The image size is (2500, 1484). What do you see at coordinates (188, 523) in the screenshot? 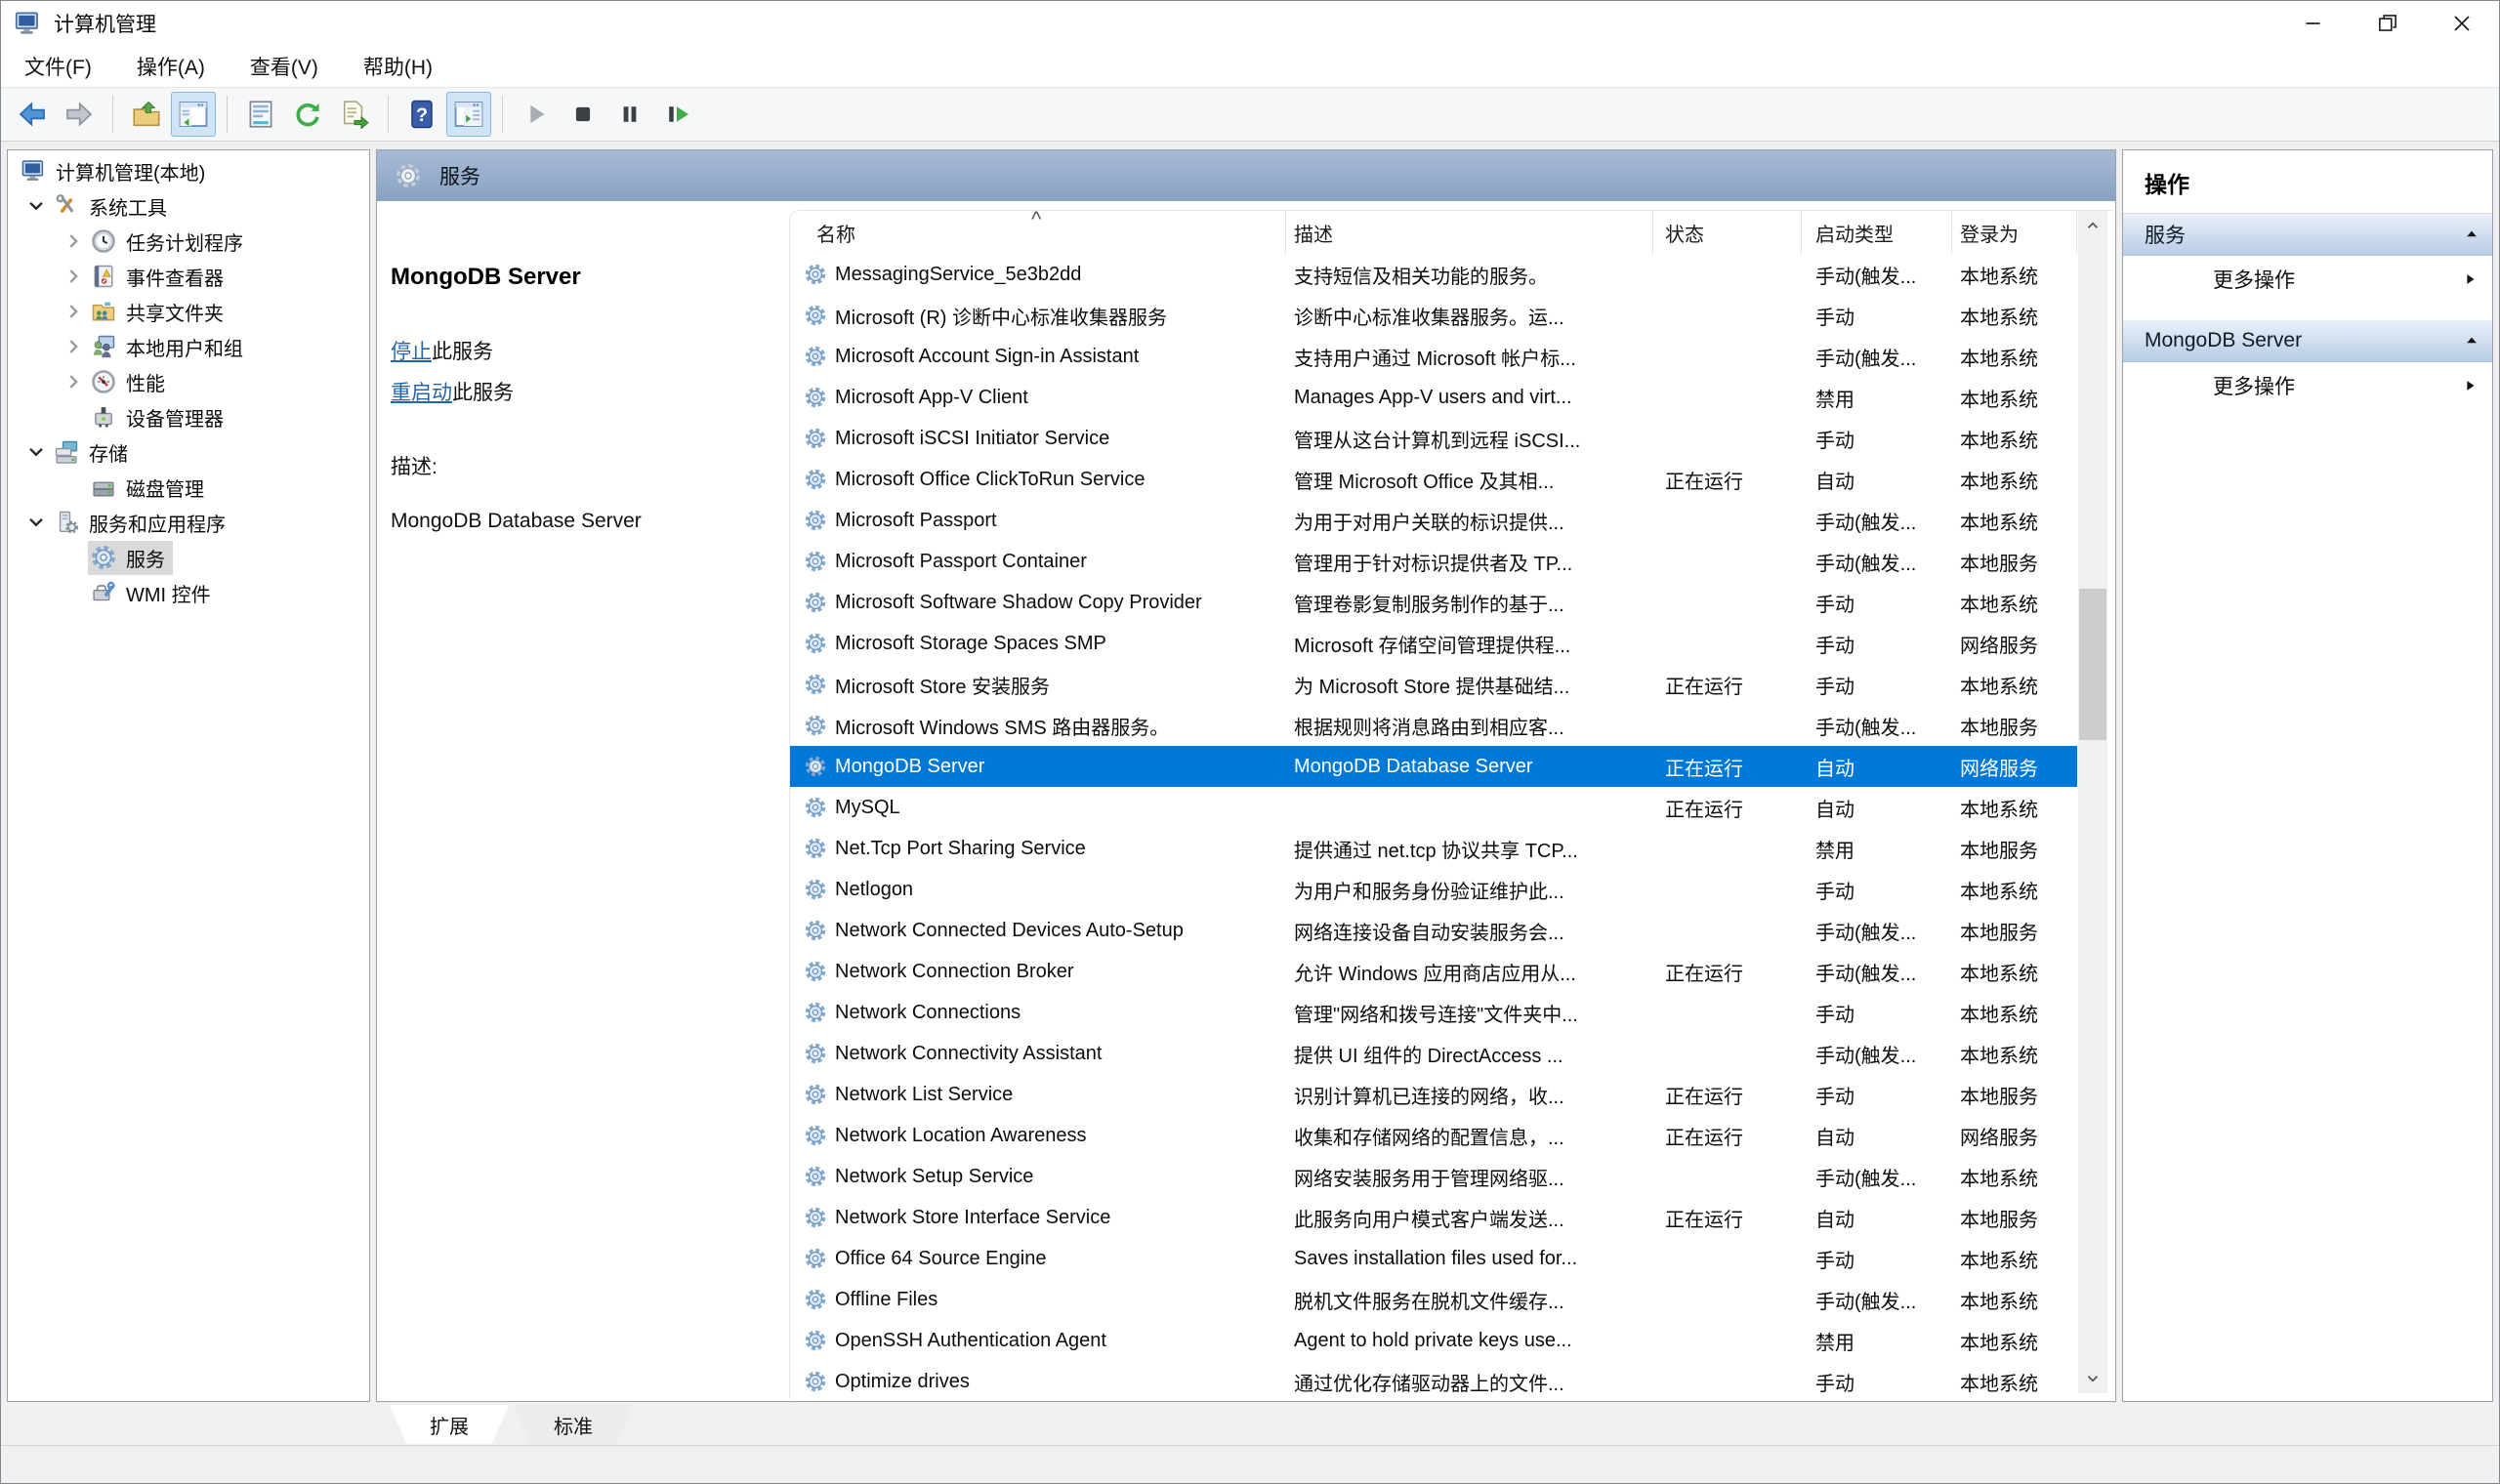
I see `tree-item: 服务和应用程序` at bounding box center [188, 523].